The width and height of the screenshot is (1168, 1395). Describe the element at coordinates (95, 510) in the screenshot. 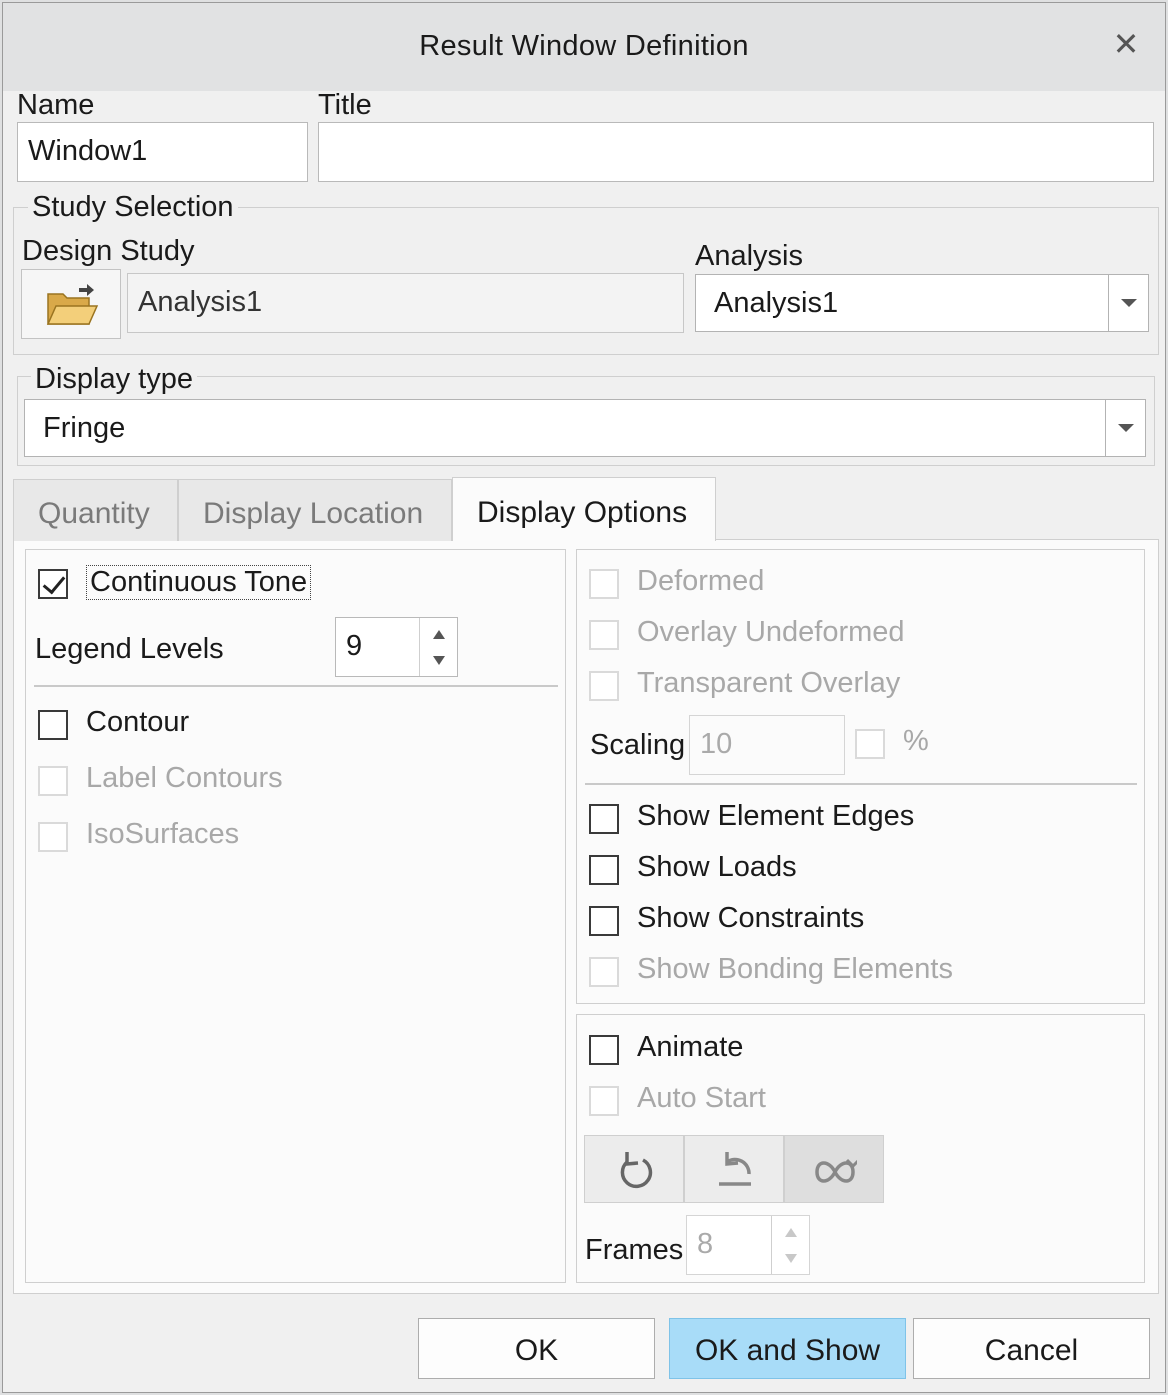

I see `tab-quantity: Quantity` at that location.